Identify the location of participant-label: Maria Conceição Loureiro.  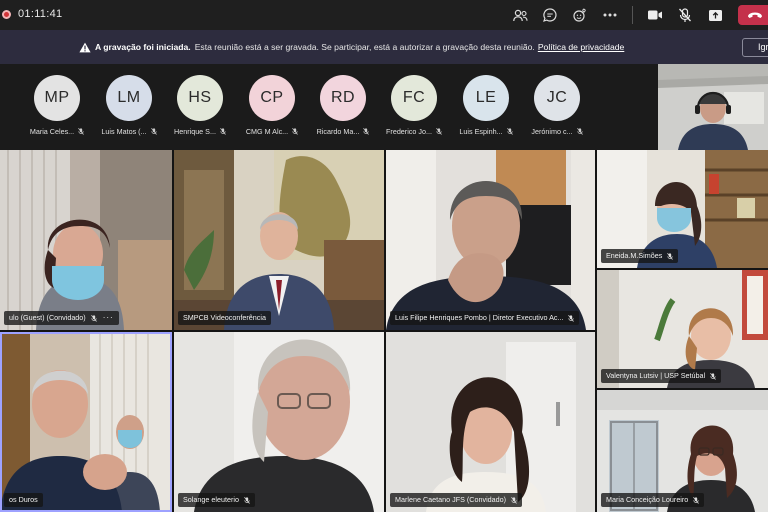
(653, 500).